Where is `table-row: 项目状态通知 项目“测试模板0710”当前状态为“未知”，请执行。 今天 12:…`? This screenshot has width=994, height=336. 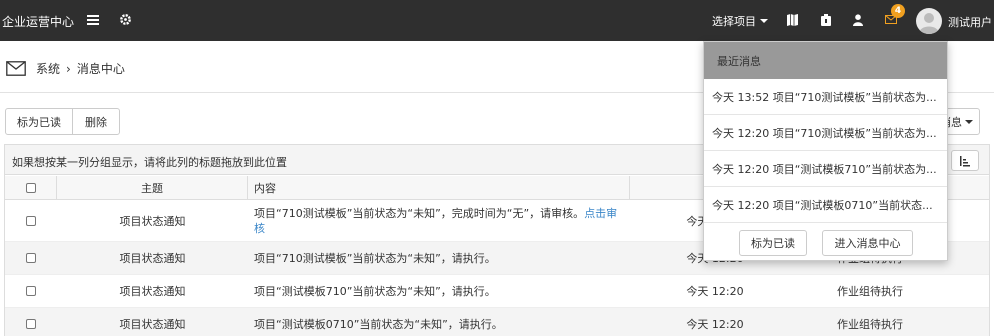 table-row: 项目状态通知 项目“测试模板0710”当前状态为“未知”，请执行。 今天 12:… is located at coordinates (497, 322).